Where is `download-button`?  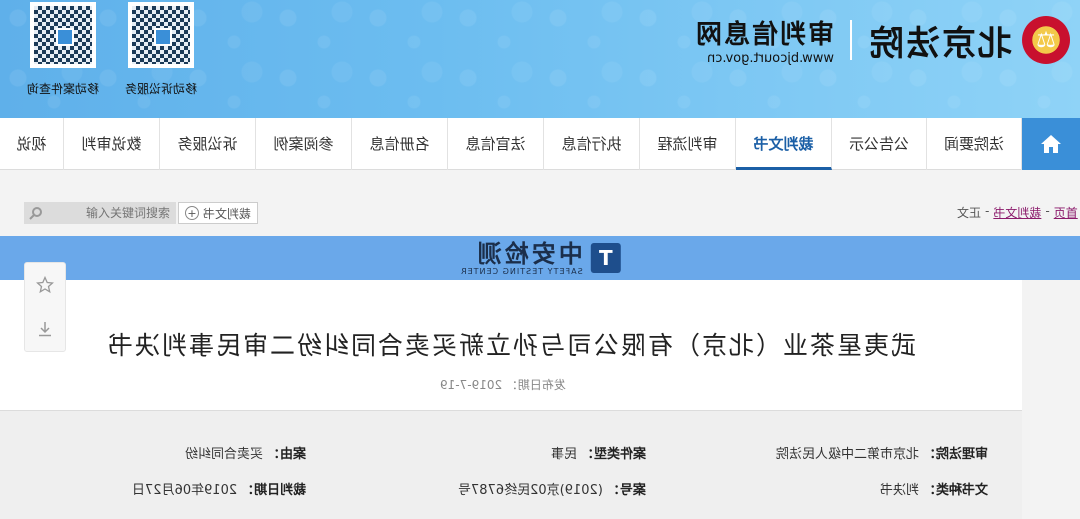 download-button is located at coordinates (45, 329).